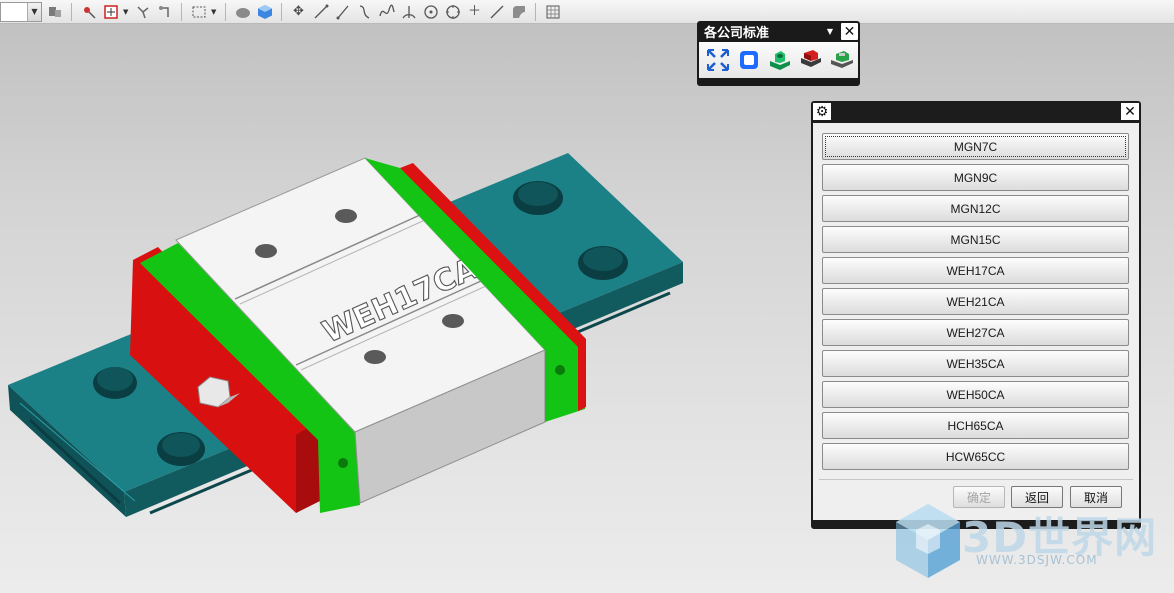  Describe the element at coordinates (975, 301) in the screenshot. I see `option-button-weh21ca: WEH21CA` at that location.